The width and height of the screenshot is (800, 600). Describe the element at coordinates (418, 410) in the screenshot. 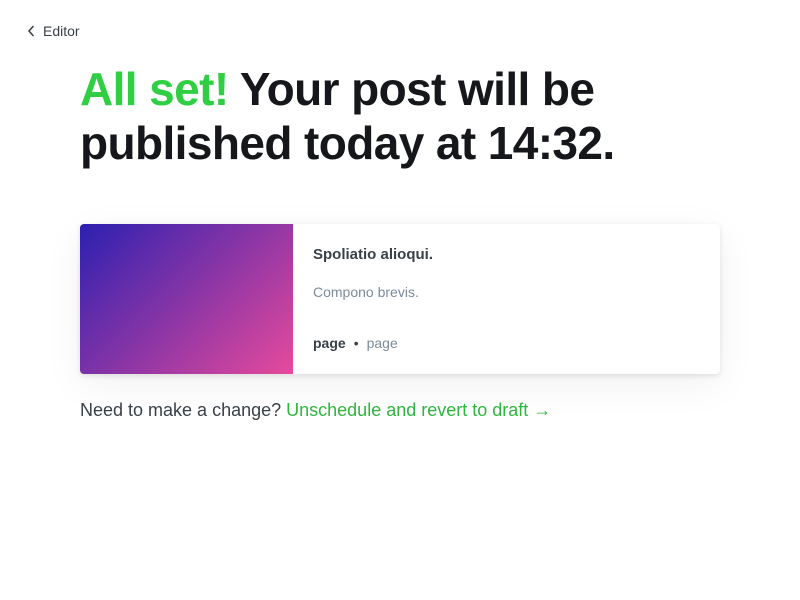

I see `unschedule-revert-link: Unschedule and revert to draft →` at that location.